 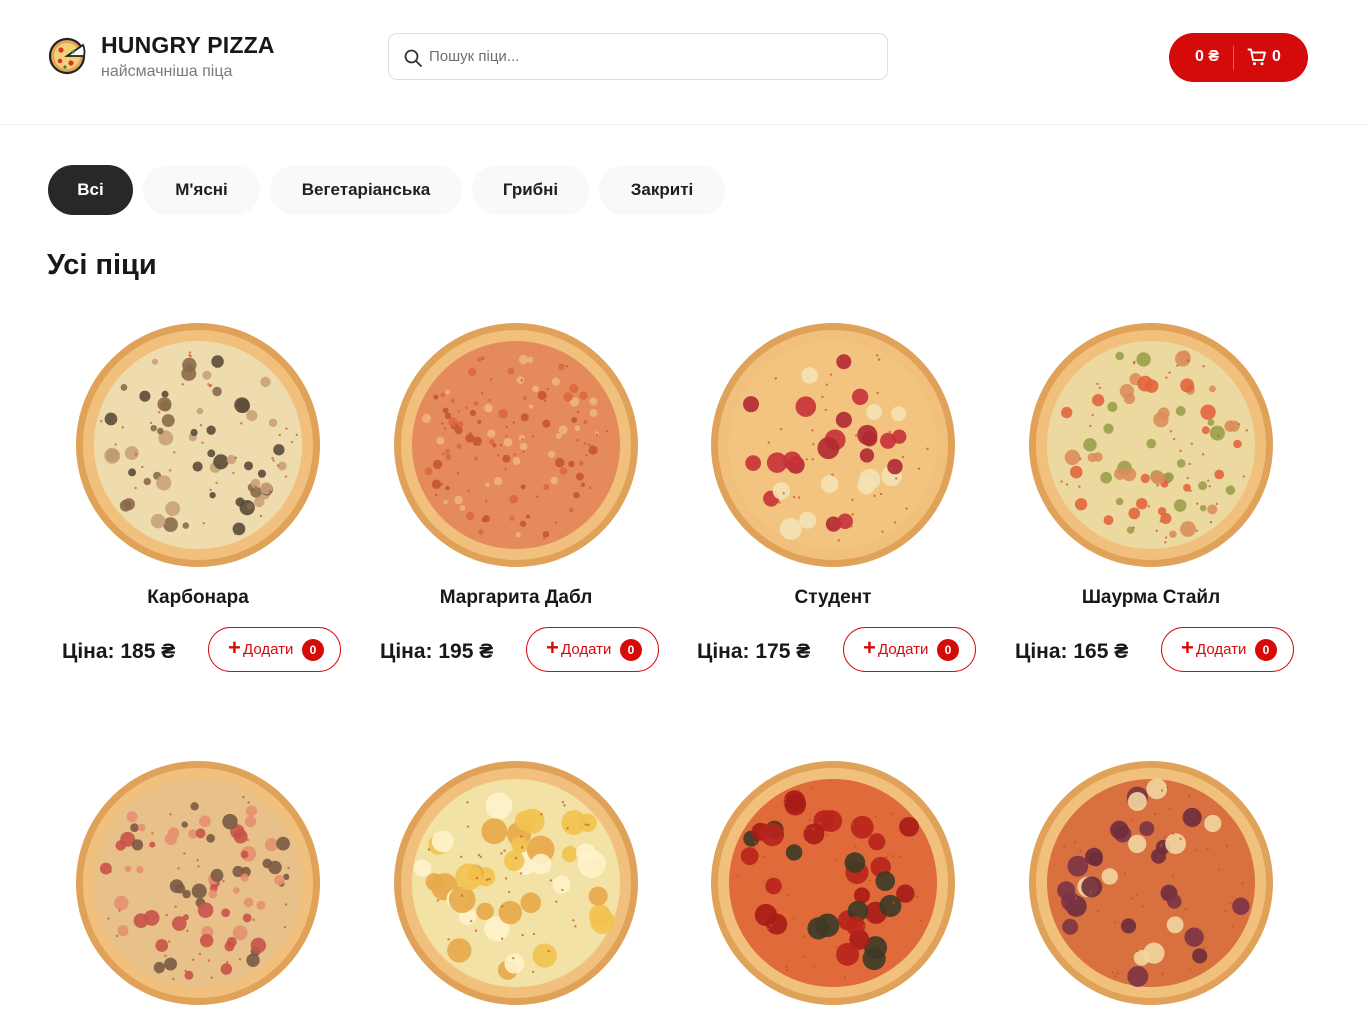 What do you see at coordinates (90, 190) in the screenshot?
I see `category-all: Всі` at bounding box center [90, 190].